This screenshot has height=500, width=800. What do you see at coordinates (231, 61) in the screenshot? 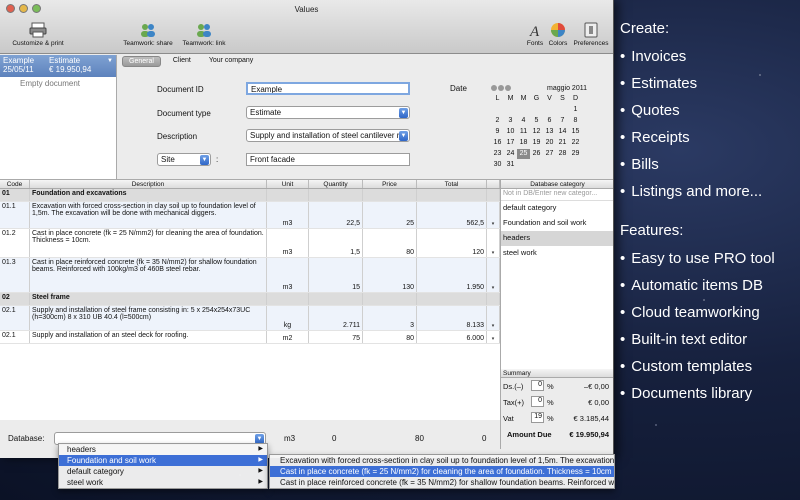
I see `tab-your-company: Your company` at bounding box center [231, 61].